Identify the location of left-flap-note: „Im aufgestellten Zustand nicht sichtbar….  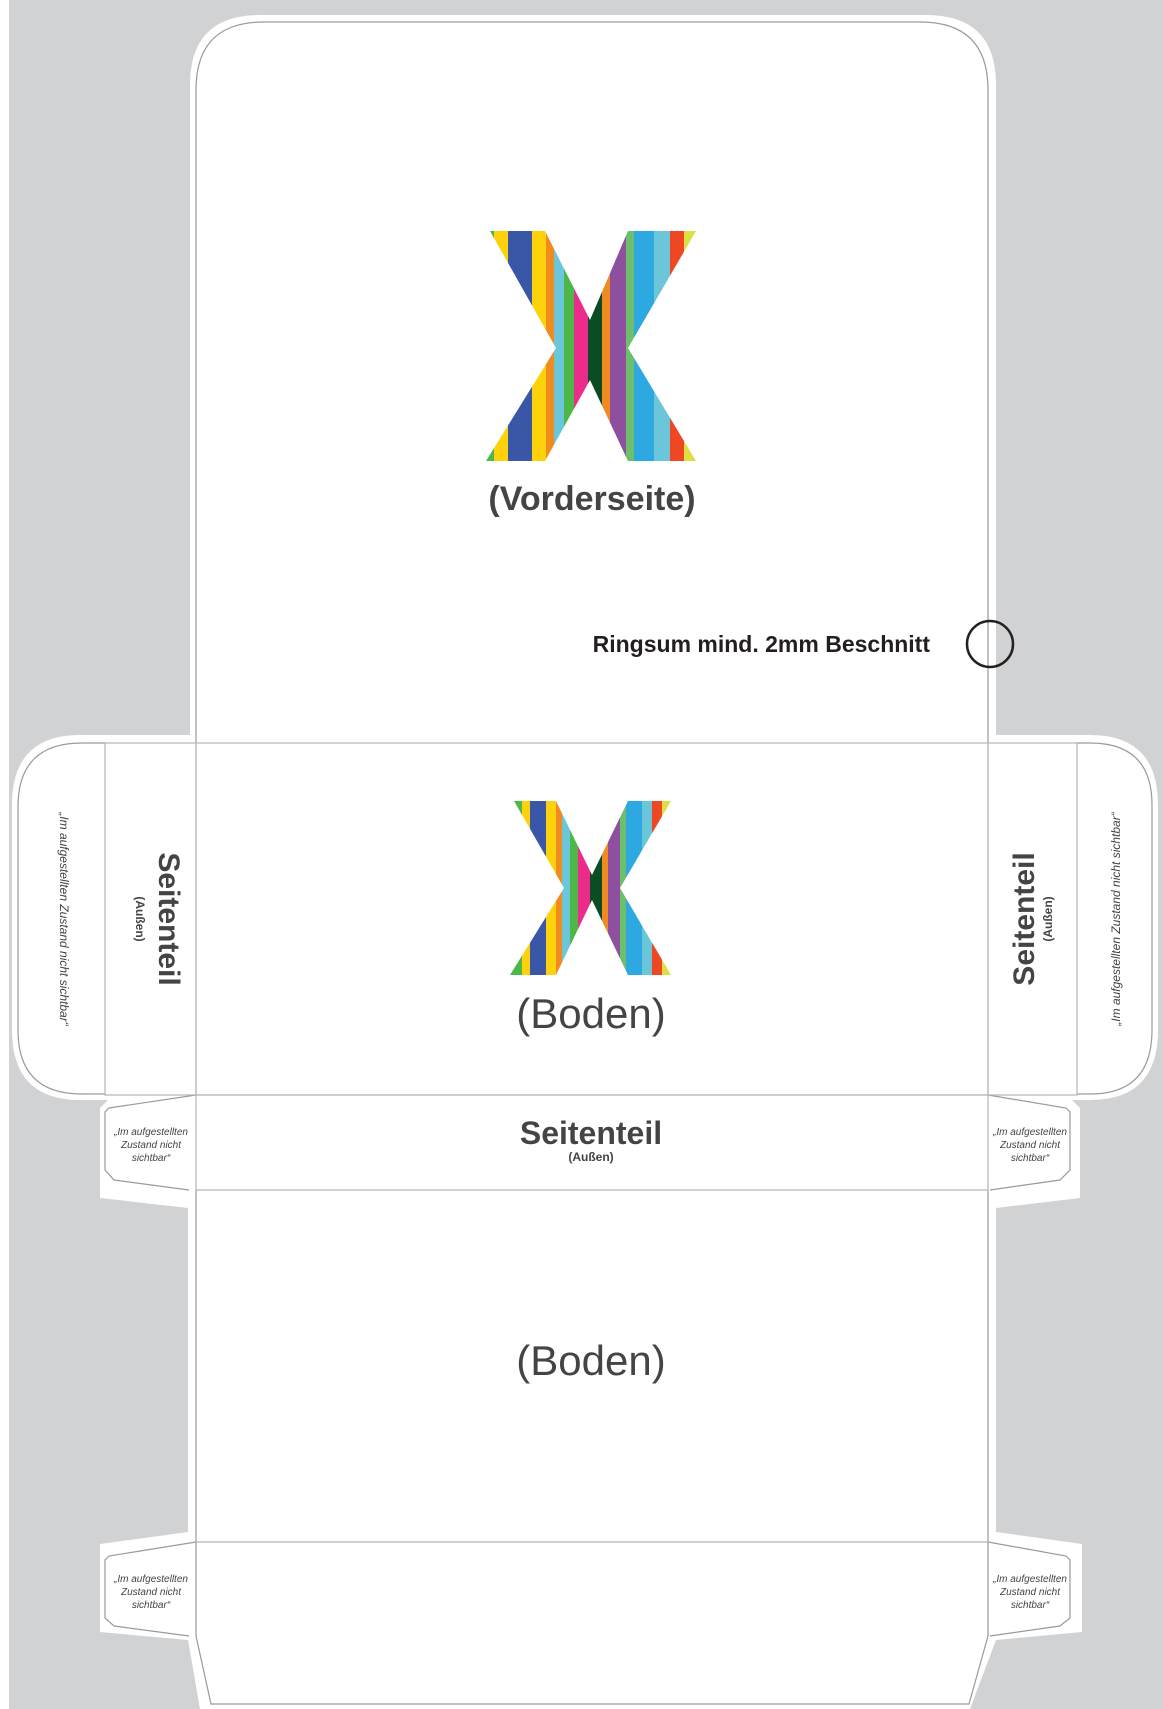
(64, 918).